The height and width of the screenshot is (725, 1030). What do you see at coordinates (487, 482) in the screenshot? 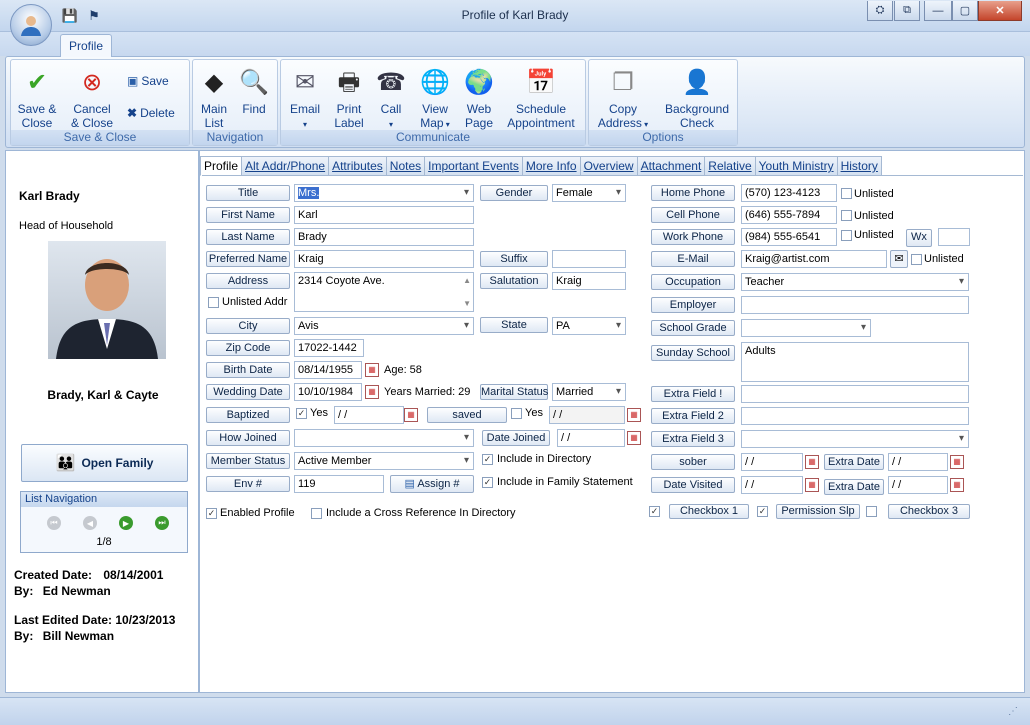
I see `include-statement-checkbox: ✓` at bounding box center [487, 482].